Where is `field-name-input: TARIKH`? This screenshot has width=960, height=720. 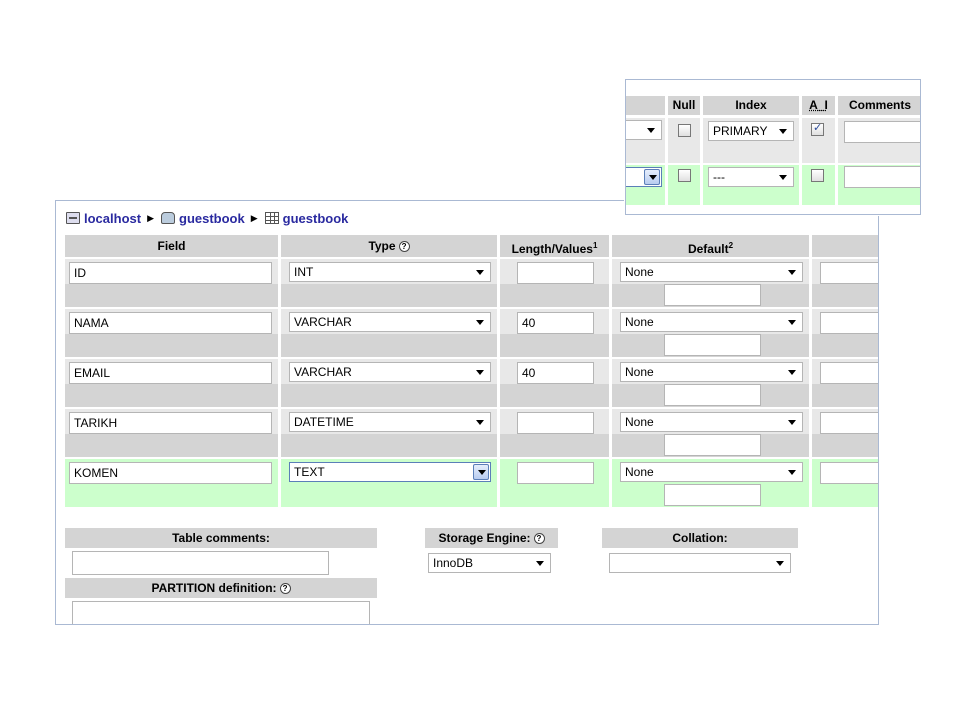
field-name-input: TARIKH is located at coordinates (170, 423).